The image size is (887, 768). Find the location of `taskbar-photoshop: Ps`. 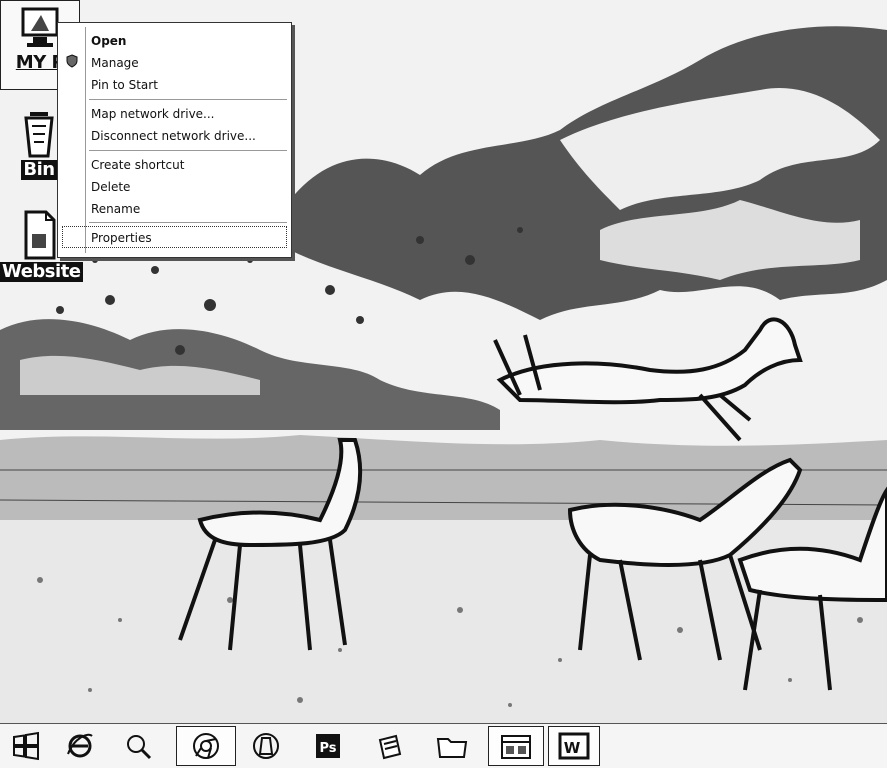

taskbar-photoshop: Ps is located at coordinates (328, 746).